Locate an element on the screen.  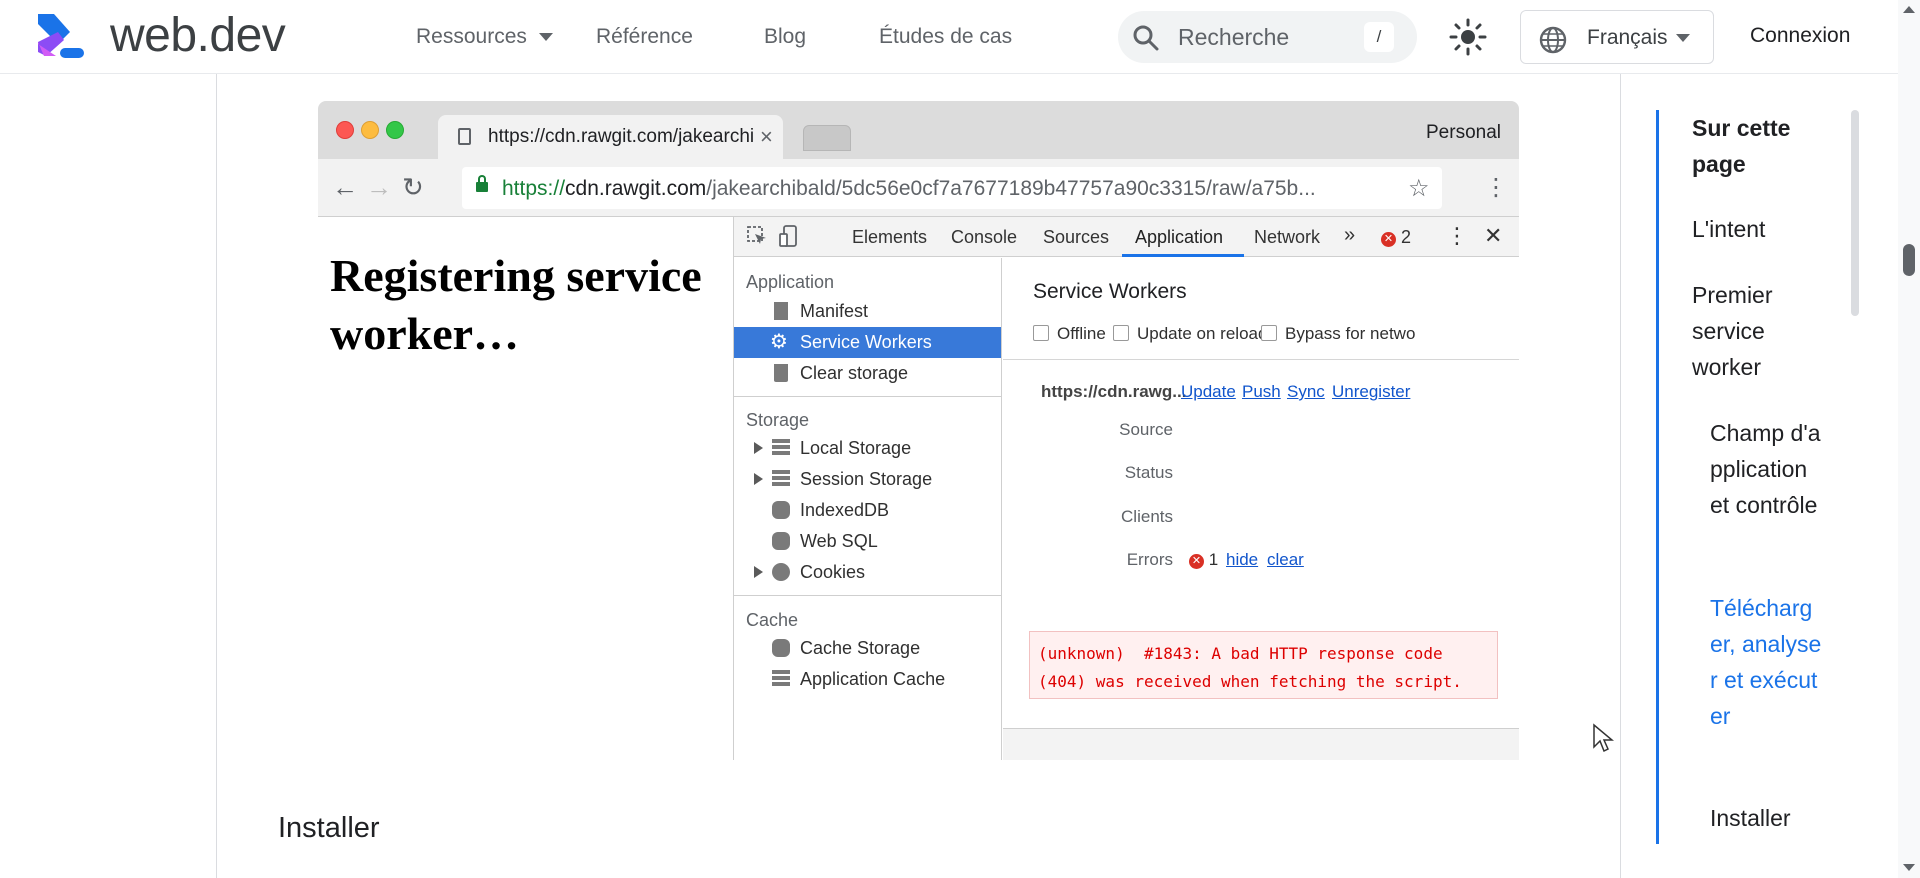
sidebar-item-label: Cookies is located at coordinates (833, 572).